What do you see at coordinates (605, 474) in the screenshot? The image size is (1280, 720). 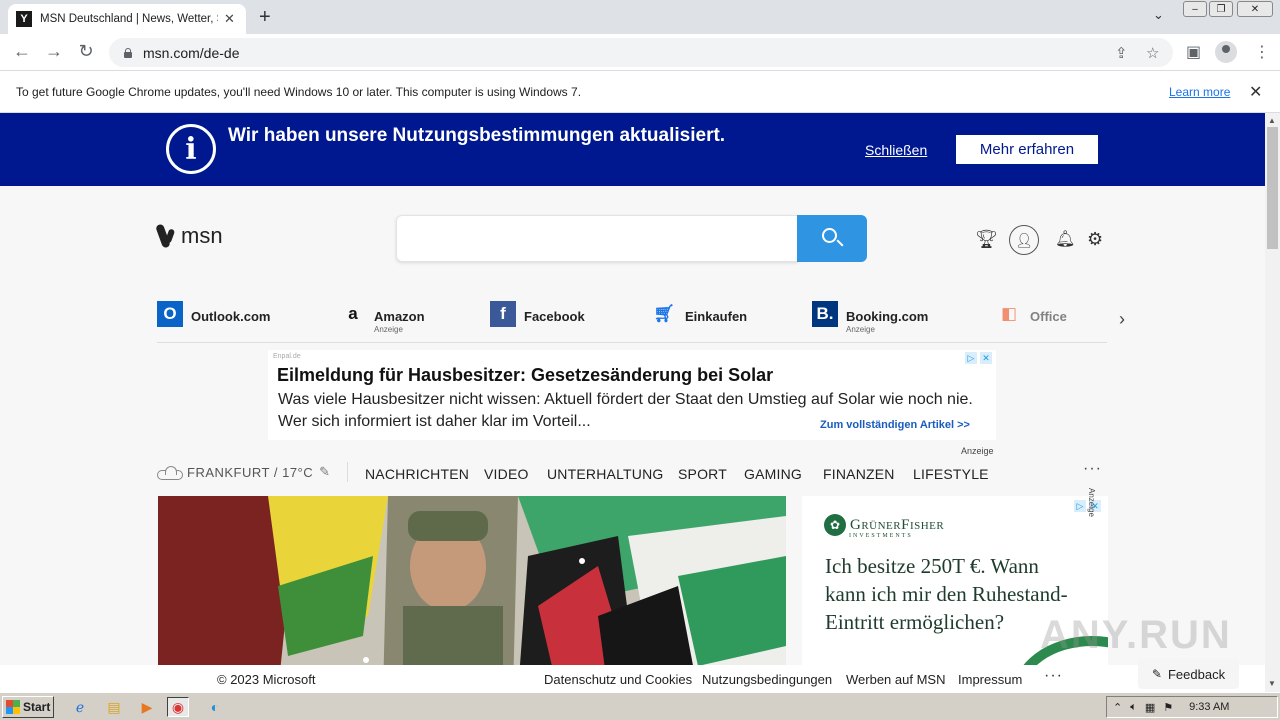 I see `nav-item-unterhaltung: UNTERHALTUNG` at bounding box center [605, 474].